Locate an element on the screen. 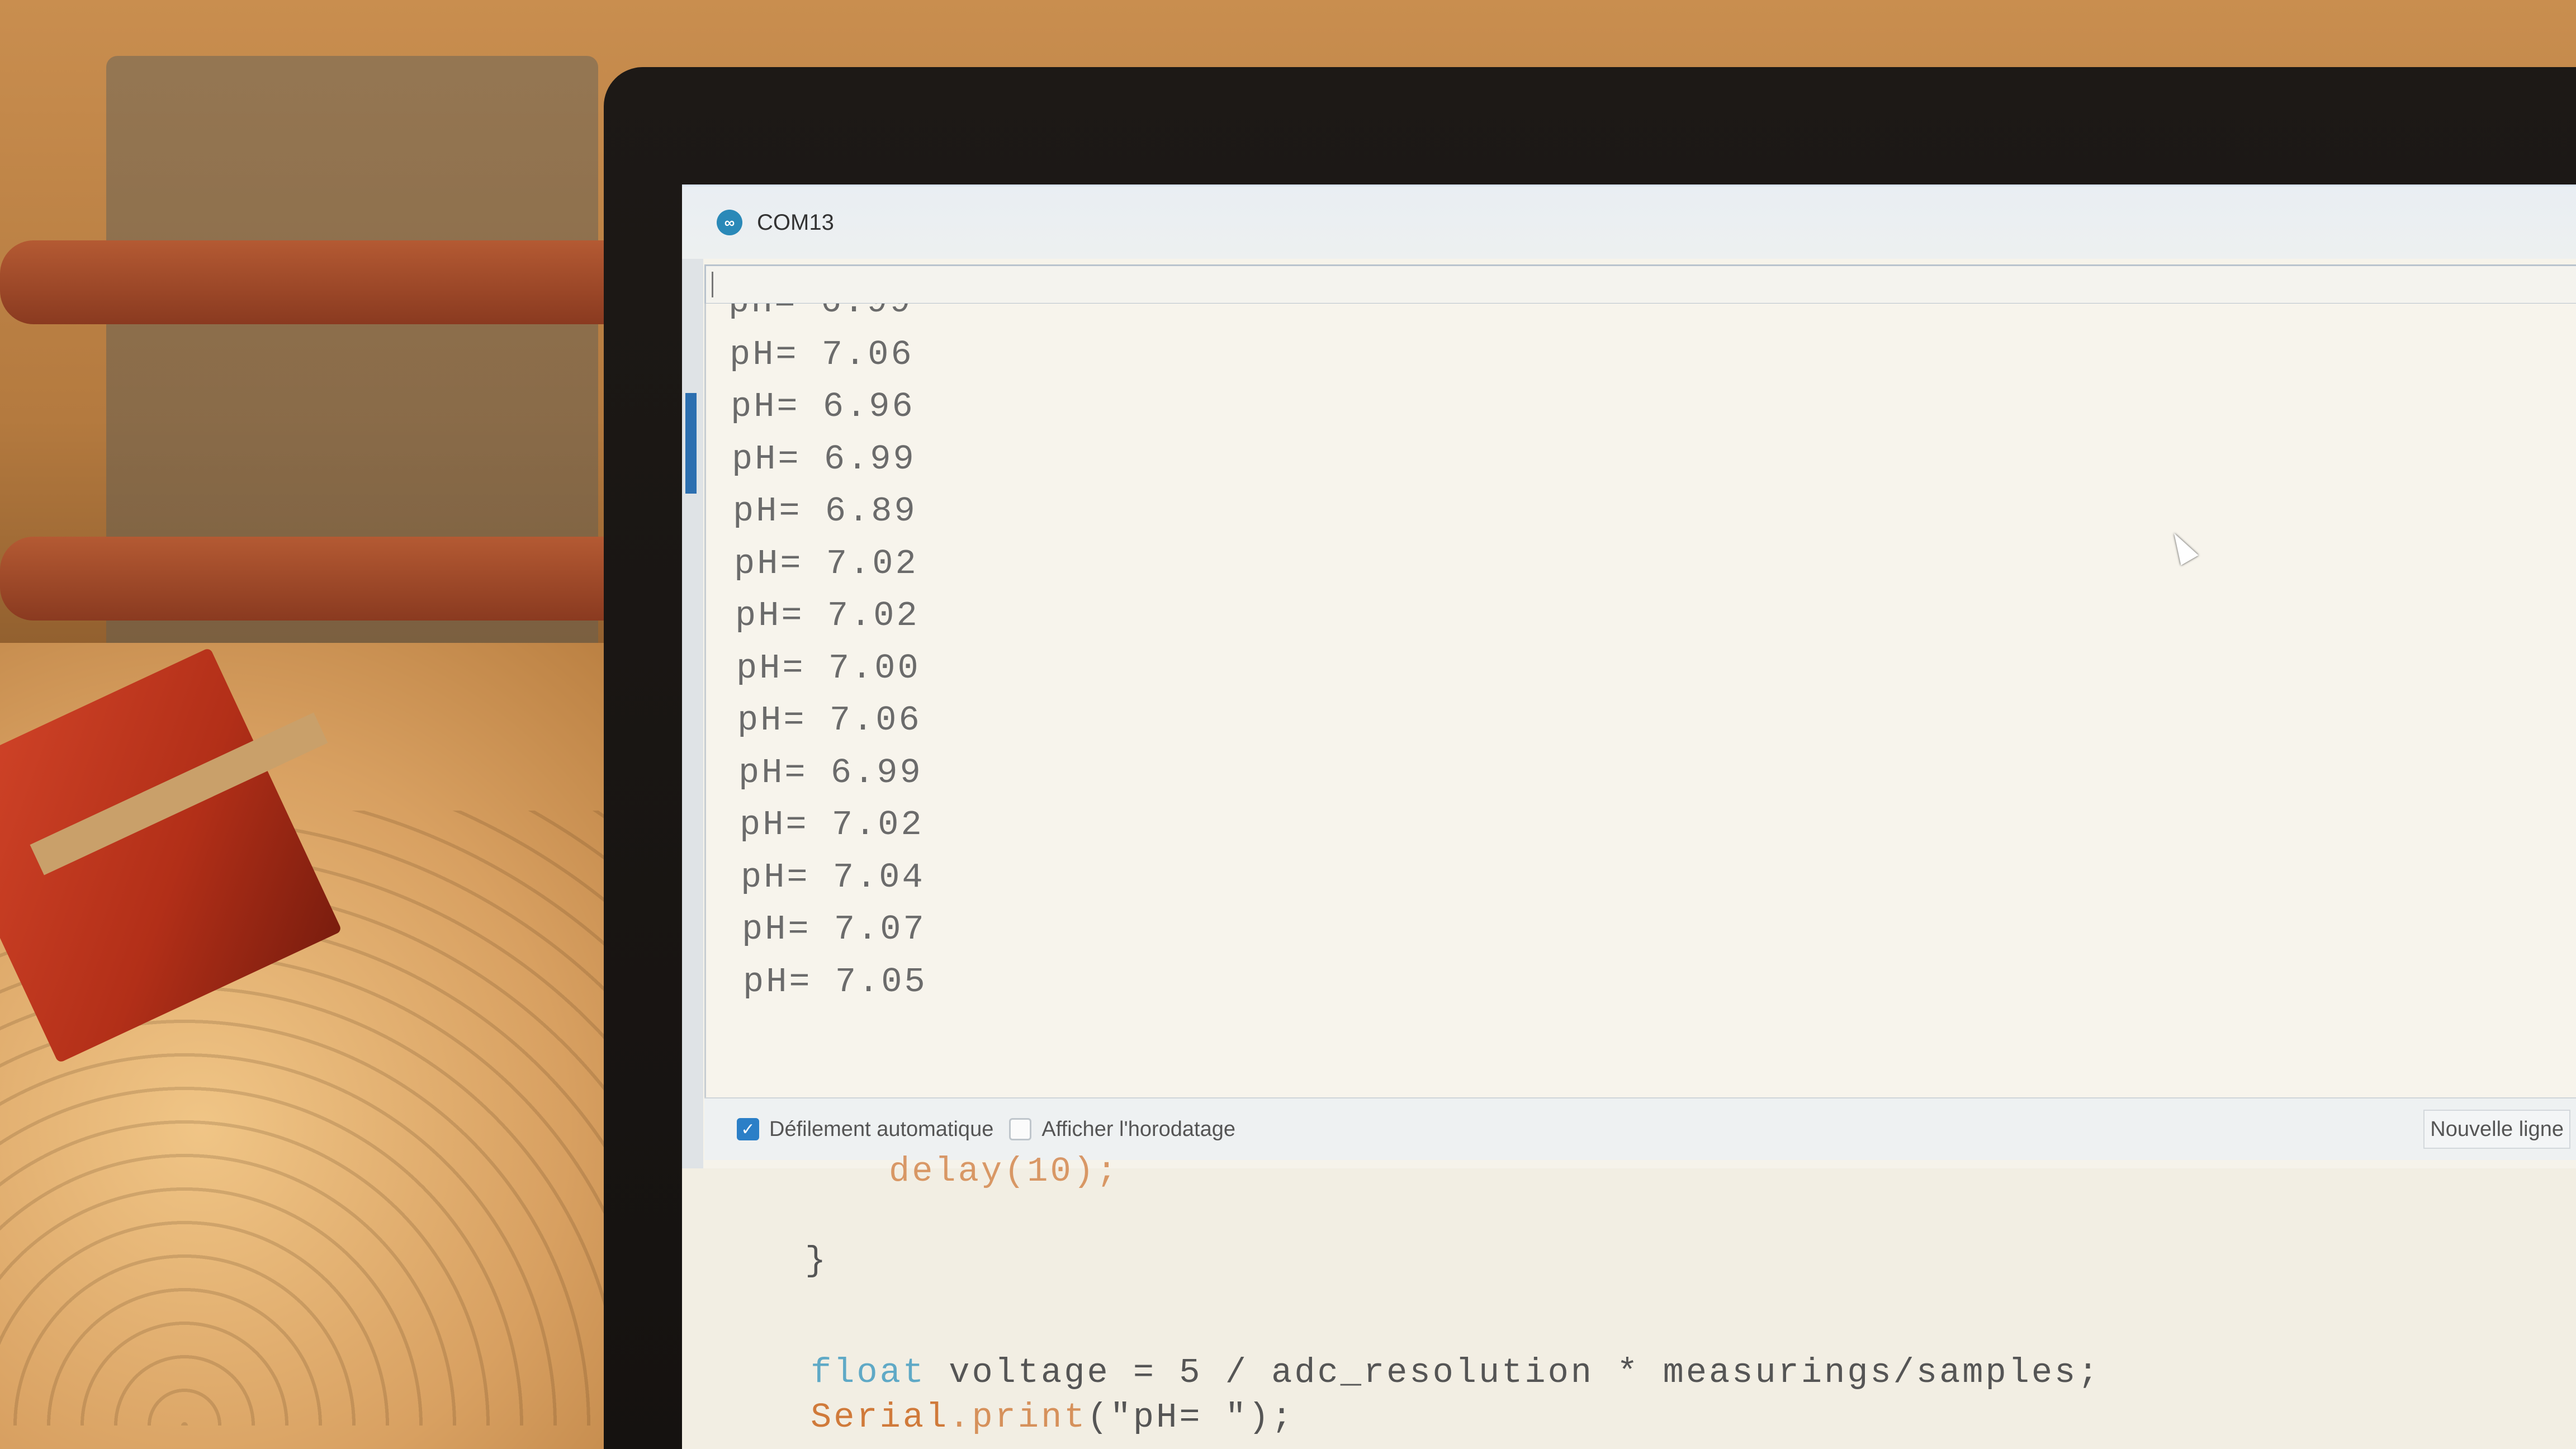  timestamp-checkbox is located at coordinates (1020, 1129).